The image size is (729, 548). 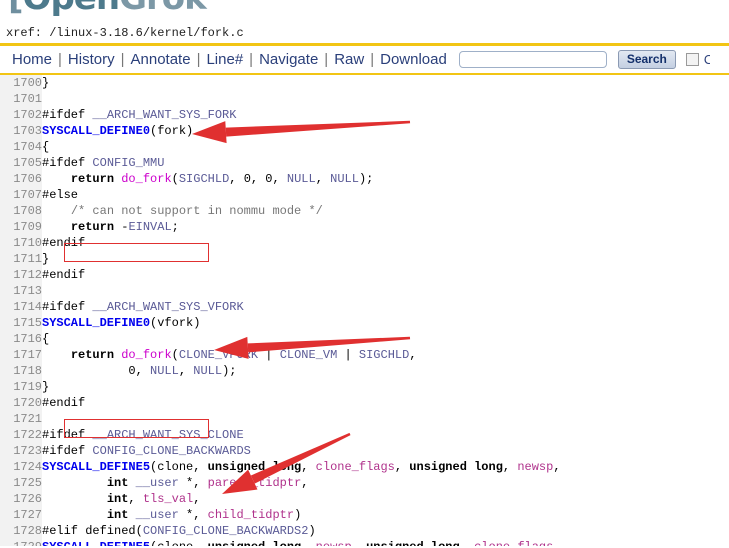 I want to click on only-this-file-label: O, so click(x=706, y=59).